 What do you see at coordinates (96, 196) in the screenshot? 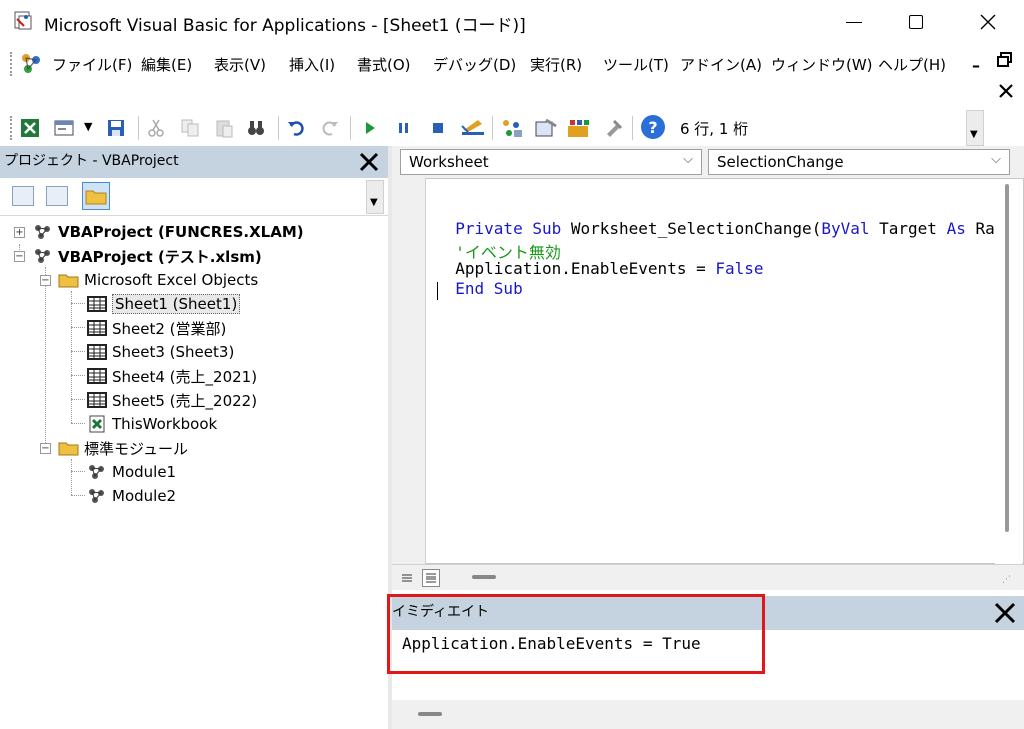
I see `toggle-folders-button` at bounding box center [96, 196].